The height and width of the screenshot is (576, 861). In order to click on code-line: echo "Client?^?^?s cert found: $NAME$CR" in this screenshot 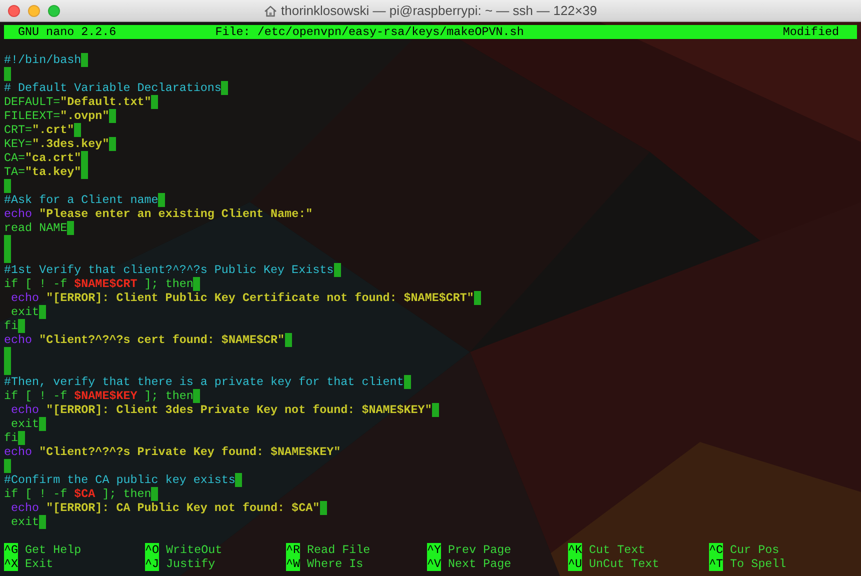, I will do `click(144, 340)`.